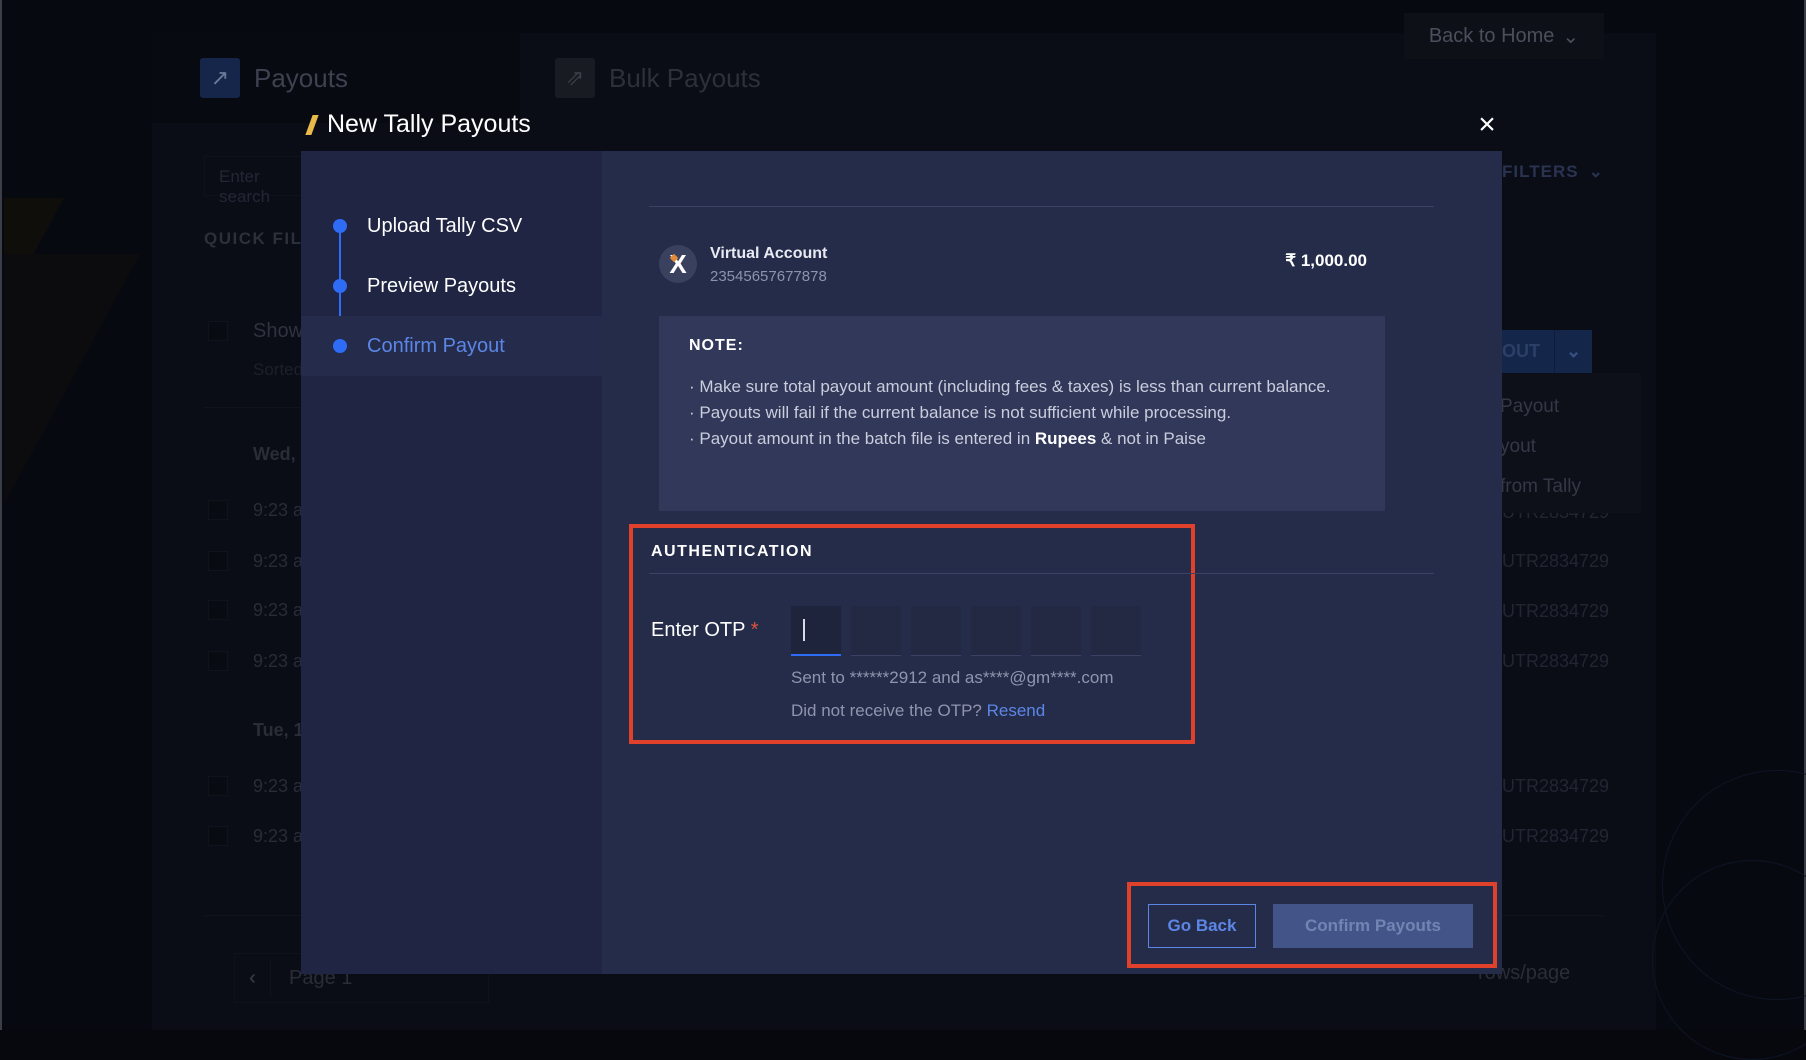  Describe the element at coordinates (445, 225) in the screenshot. I see `step-label: Upload Tally CSV` at that location.